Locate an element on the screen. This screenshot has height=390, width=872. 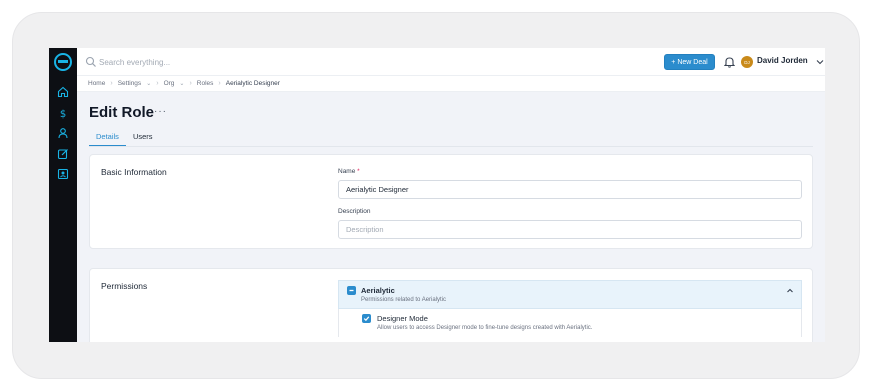
name-label: Name * is located at coordinates (349, 171).